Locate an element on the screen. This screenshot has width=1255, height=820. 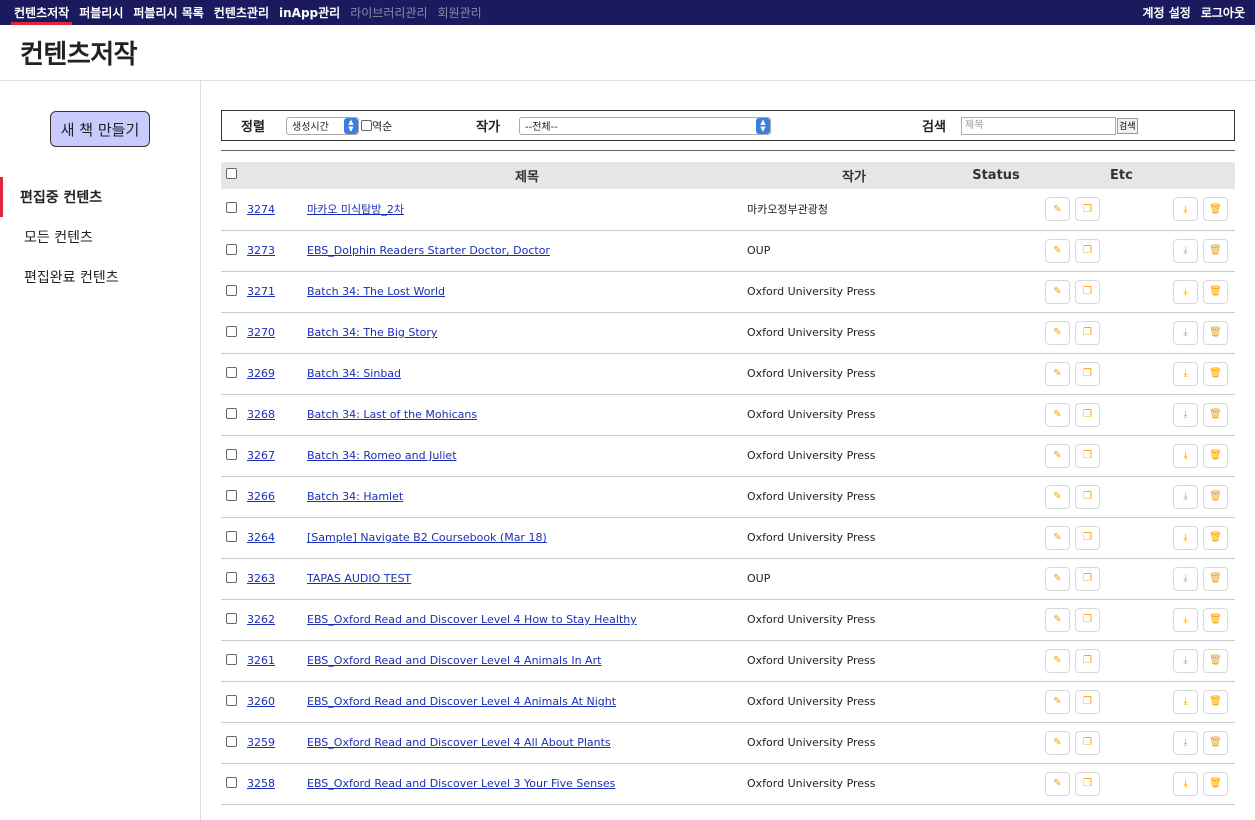
search-button: 검색 is located at coordinates (1127, 125).